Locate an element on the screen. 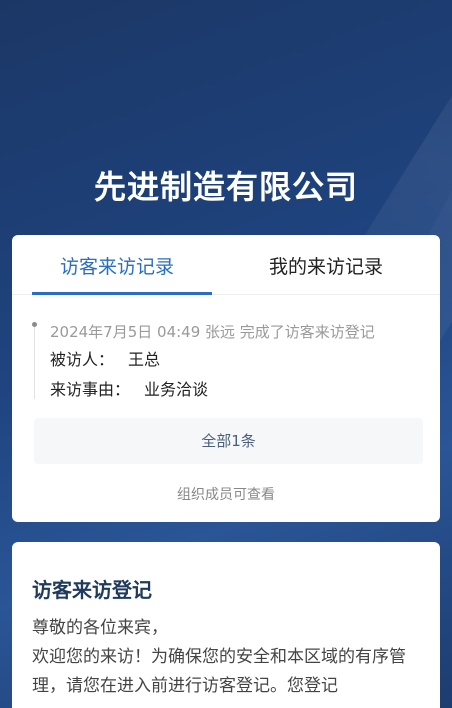 The image size is (452, 708). host-label: 被访人： is located at coordinates (82, 359).